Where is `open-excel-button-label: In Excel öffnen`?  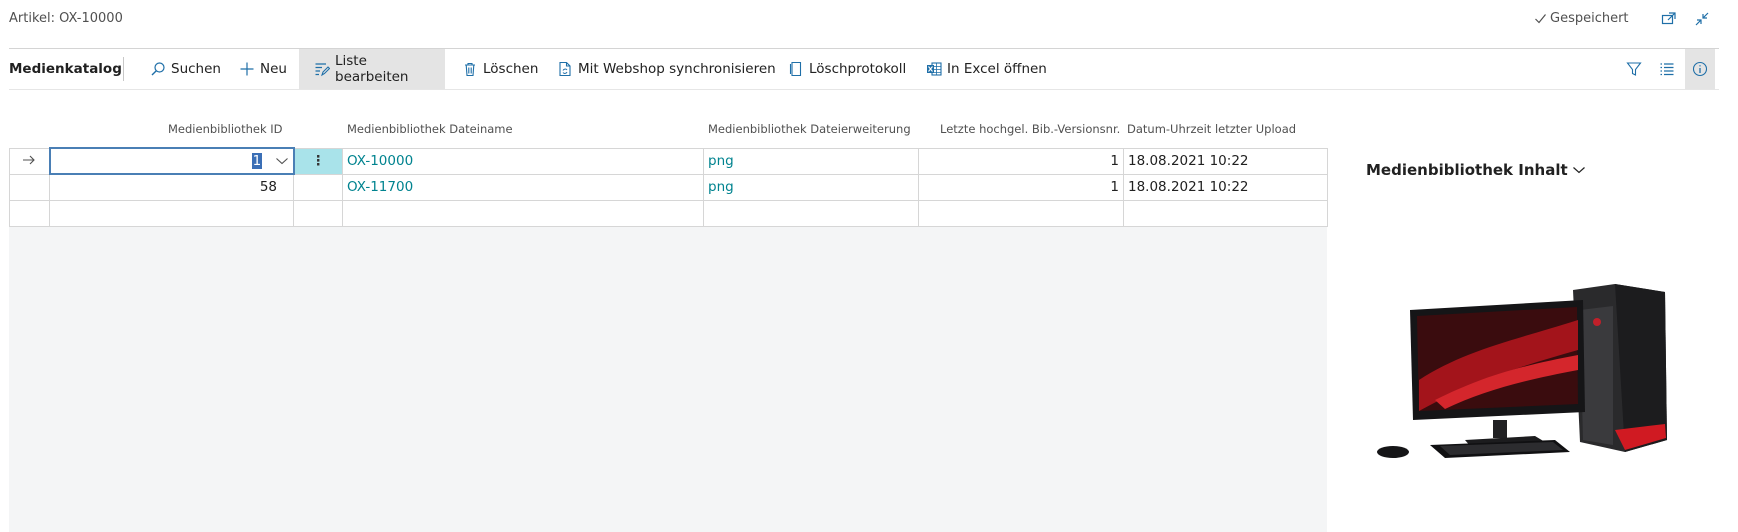
open-excel-button-label: In Excel öffnen is located at coordinates (997, 69).